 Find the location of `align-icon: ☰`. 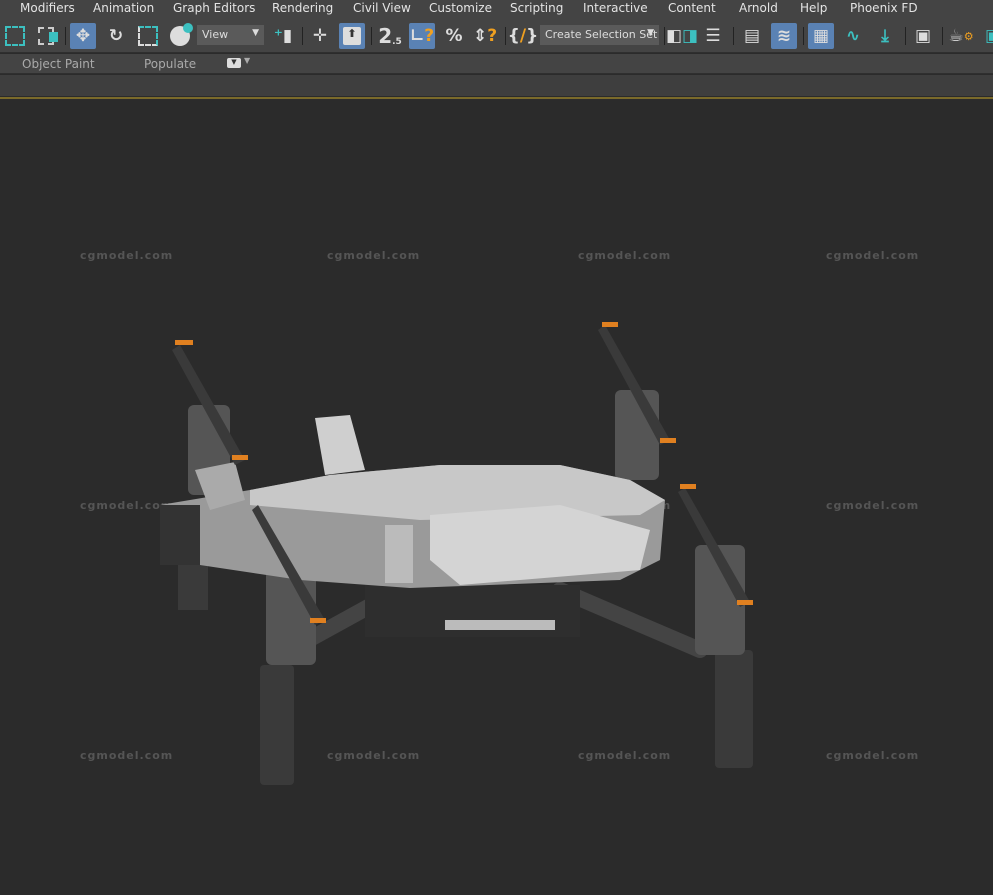

align-icon: ☰ is located at coordinates (713, 36).